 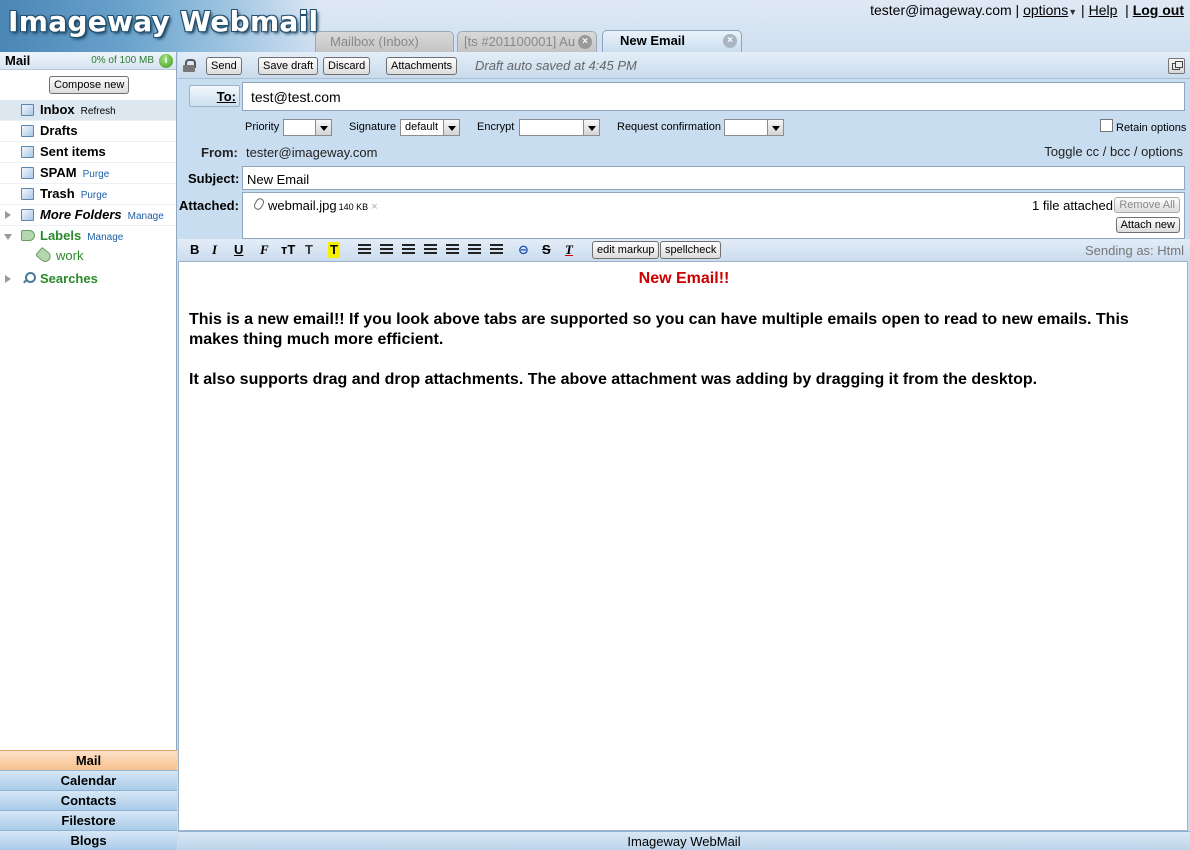 I want to click on sidebar-item-labels: Labels Manage, so click(x=88, y=236).